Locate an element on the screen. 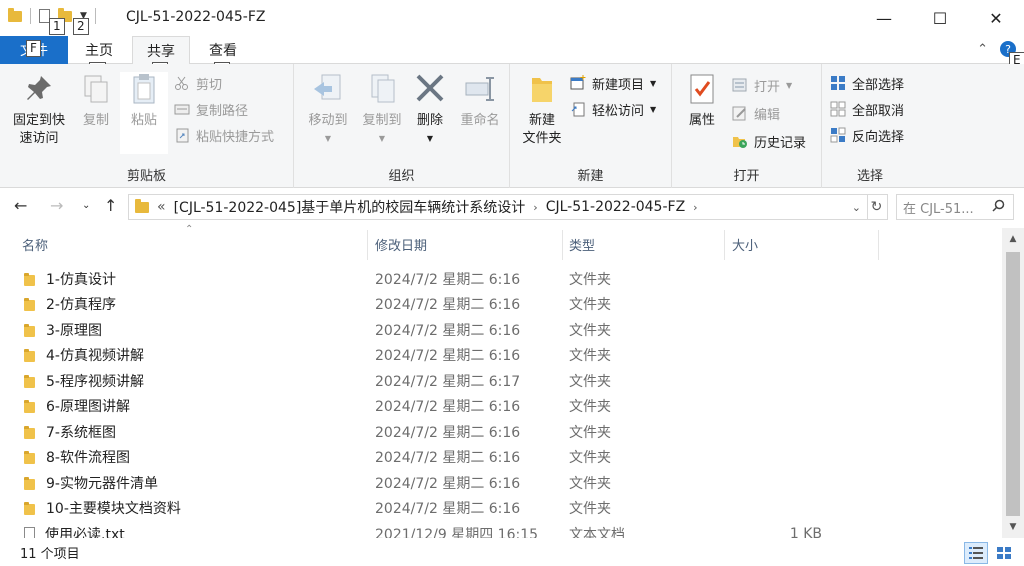  file-name-cell: 2-仿真程序 is located at coordinates (70, 304).